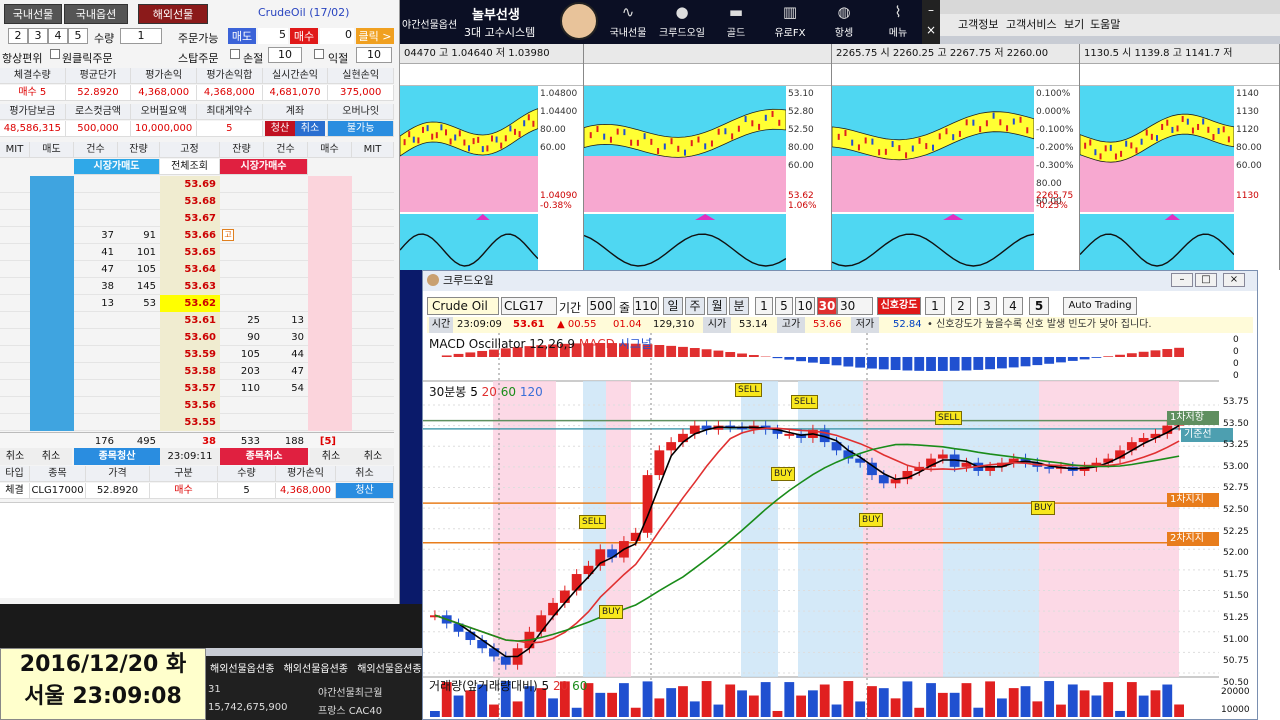 The image size is (1280, 720). Describe the element at coordinates (790, 22) in the screenshot. I see `toolbar-bar-chart-button: ▥ 유로FX` at that location.